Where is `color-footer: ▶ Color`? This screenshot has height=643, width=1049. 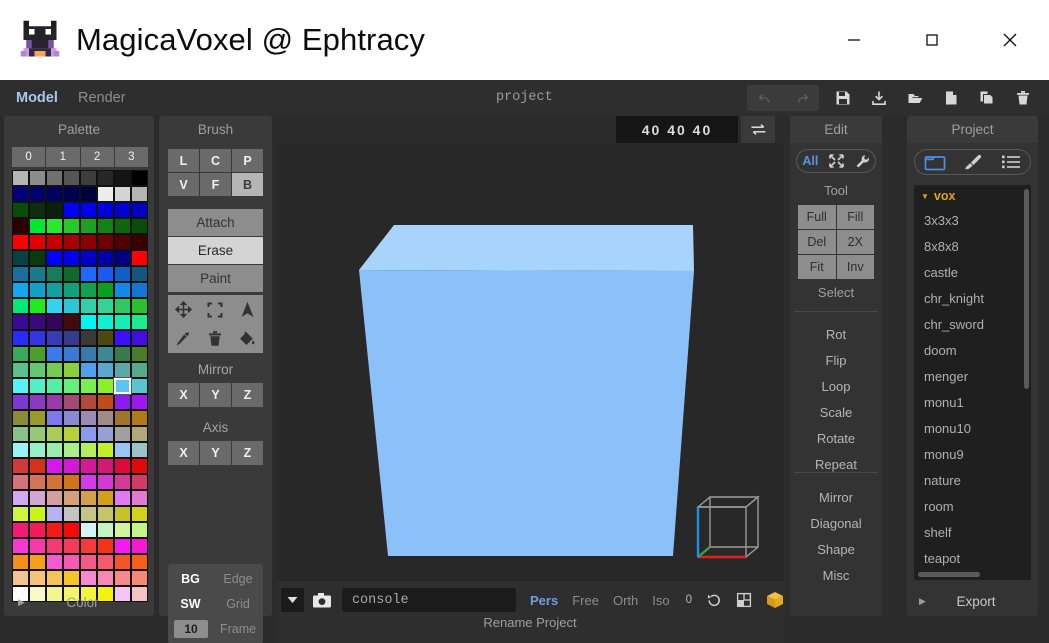 color-footer: ▶ Color is located at coordinates (79, 602).